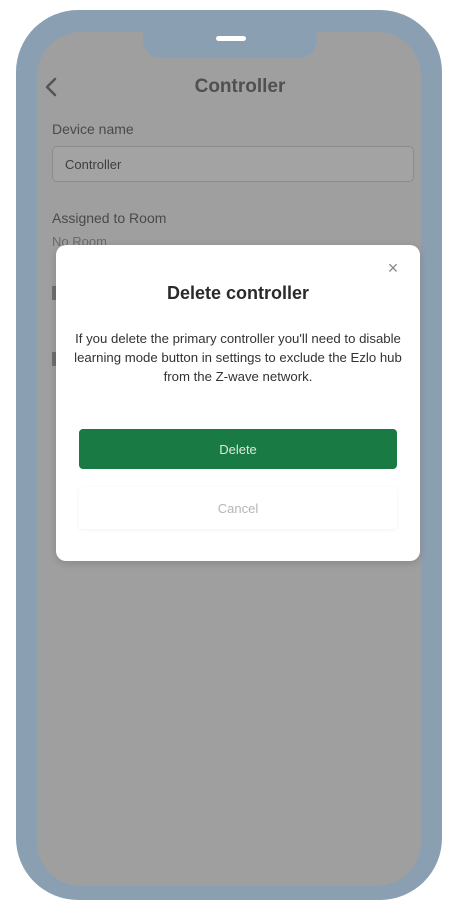 The image size is (452, 903). I want to click on cancel-button: Cancel, so click(238, 508).